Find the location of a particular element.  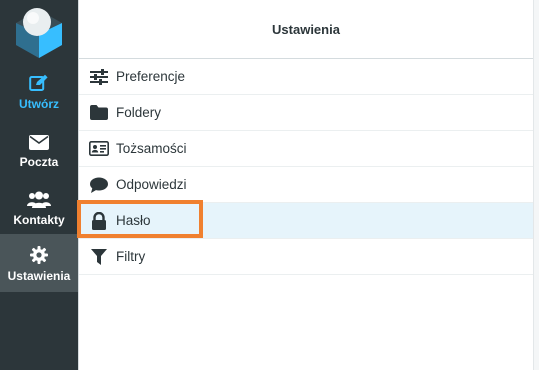

settings-item-label: Filtry is located at coordinates (131, 256).